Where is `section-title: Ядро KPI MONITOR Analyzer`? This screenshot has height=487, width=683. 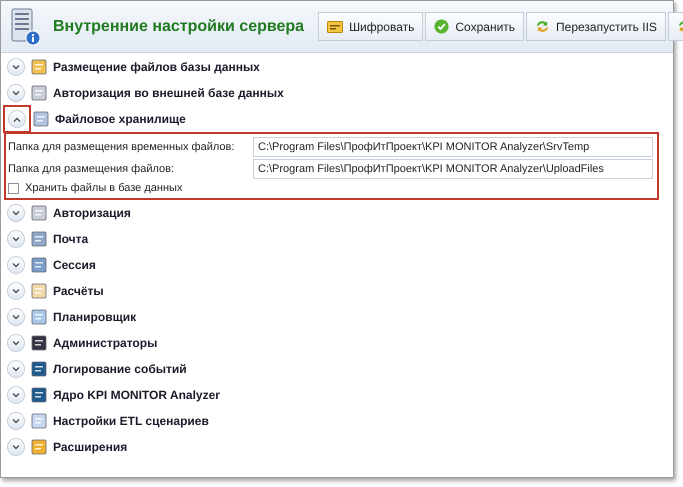
section-title: Ядро KPI MONITOR Analyzer is located at coordinates (136, 395).